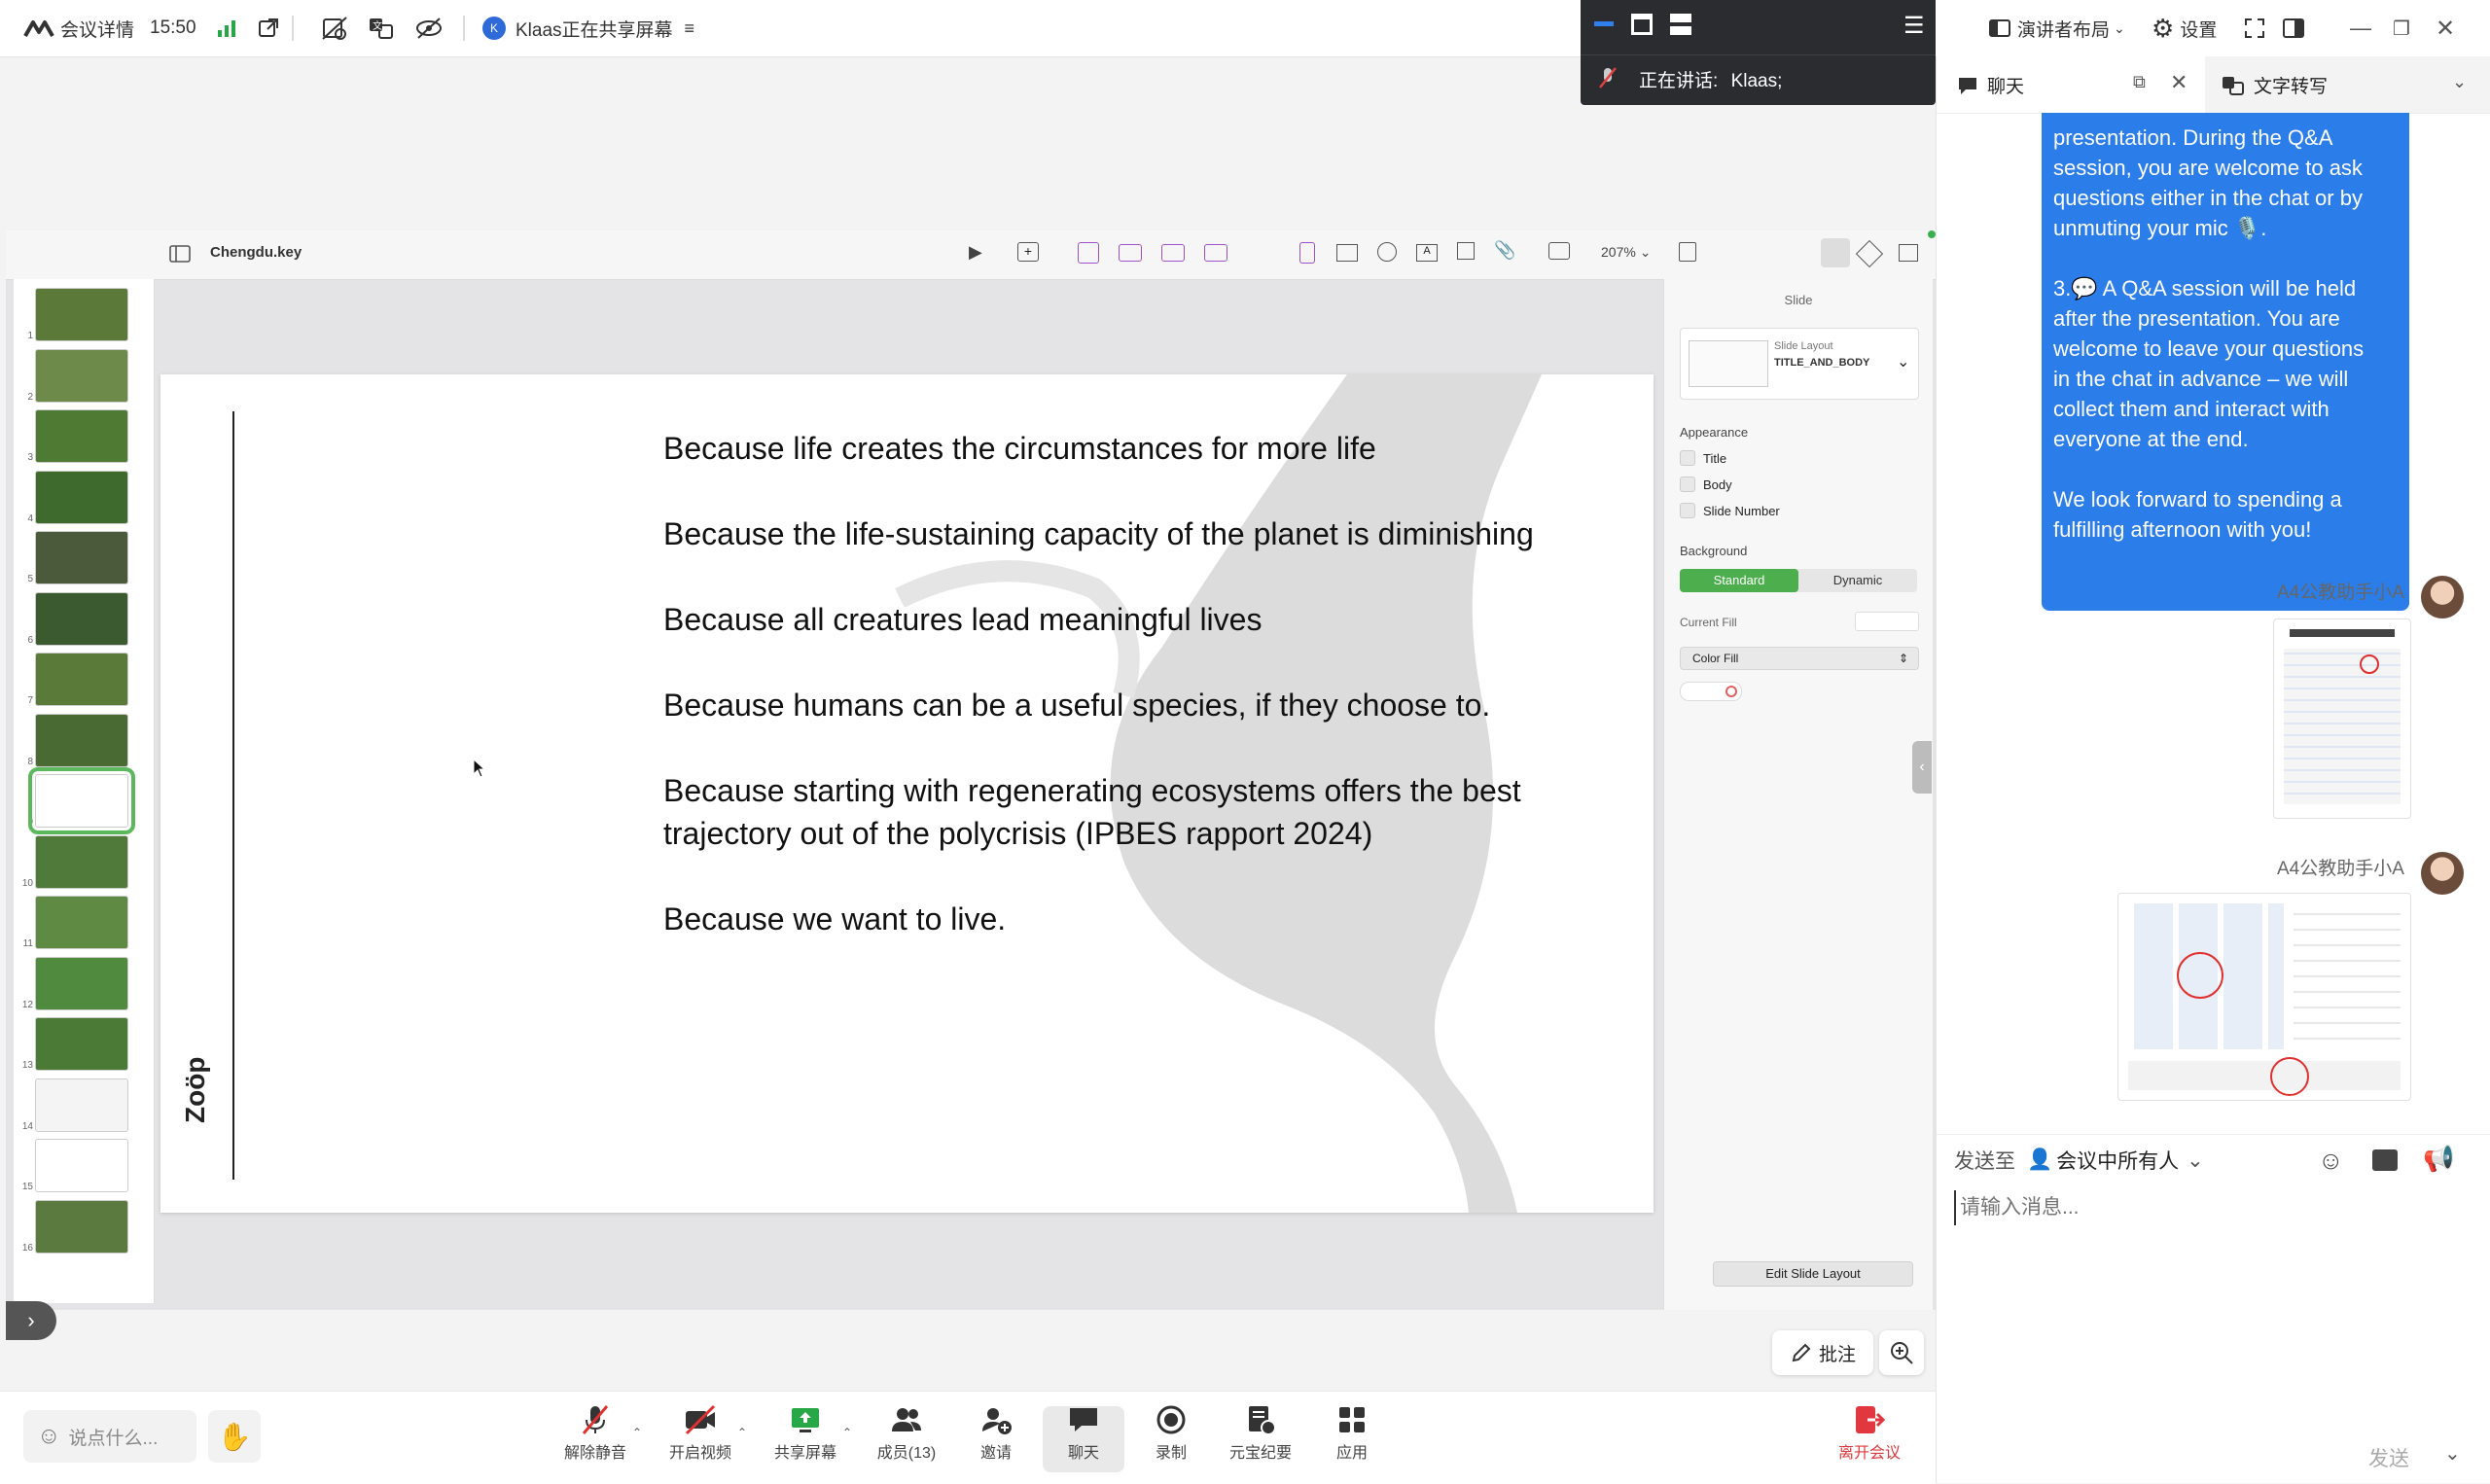  Describe the element at coordinates (1171, 1437) in the screenshot. I see `record-button: 录制` at that location.